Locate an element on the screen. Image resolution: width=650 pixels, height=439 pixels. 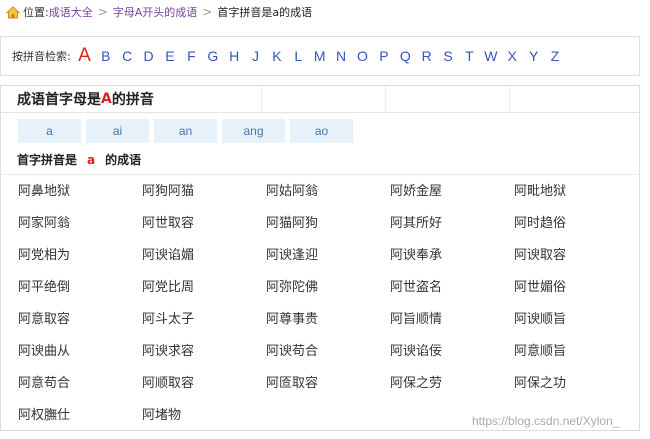
idiom-link: 阿平绝倒 is located at coordinates (80, 295).